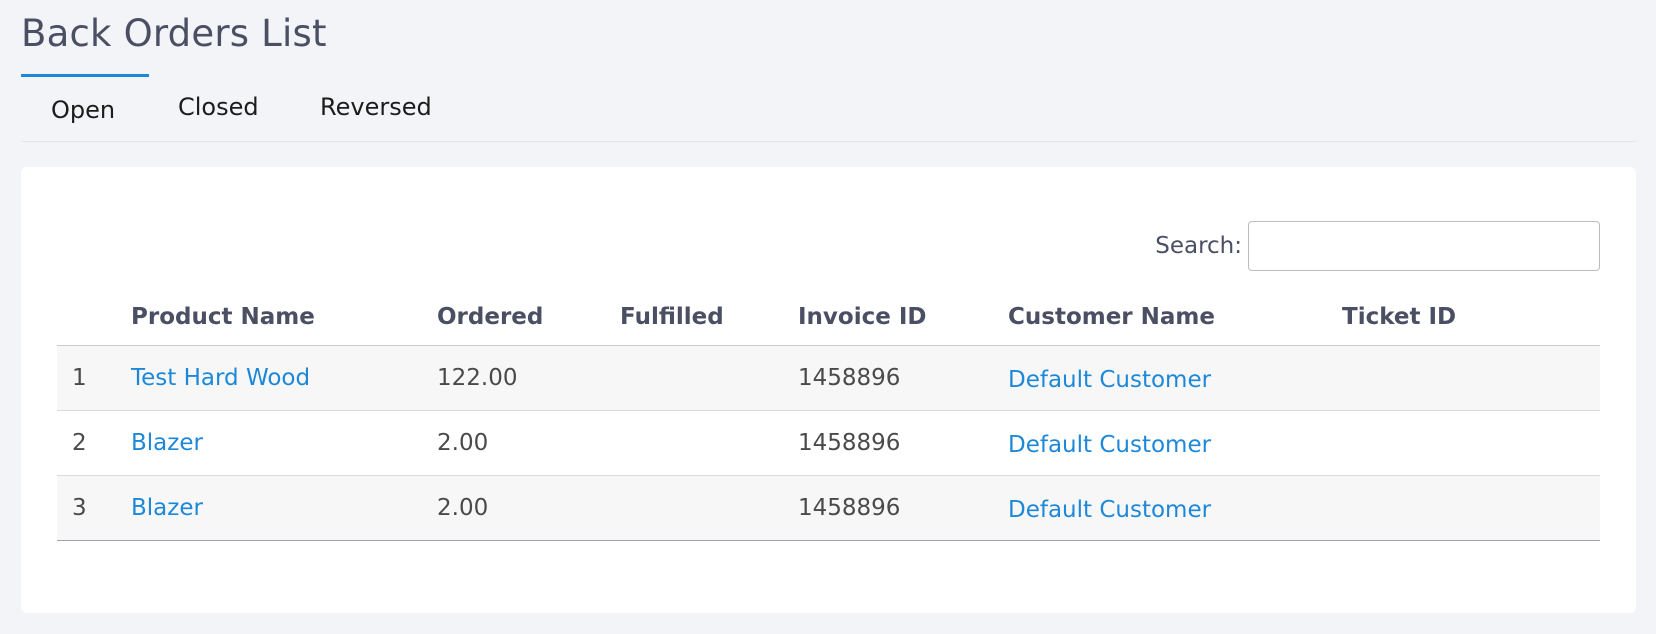 The height and width of the screenshot is (634, 1656). Describe the element at coordinates (174, 33) in the screenshot. I see `page-title: Back Orders List` at that location.